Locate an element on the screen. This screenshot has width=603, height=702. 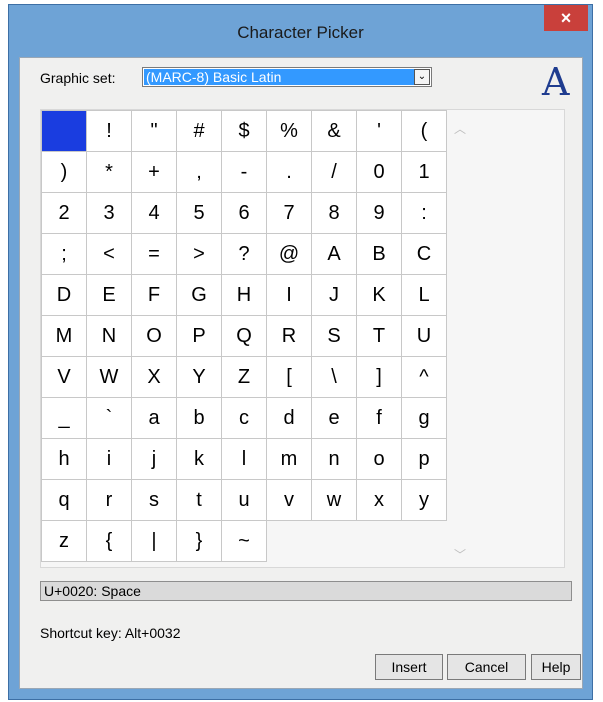
graphic-set-dropdown: (MARC-8) Basic Latin ⌄ is located at coordinates (287, 77).